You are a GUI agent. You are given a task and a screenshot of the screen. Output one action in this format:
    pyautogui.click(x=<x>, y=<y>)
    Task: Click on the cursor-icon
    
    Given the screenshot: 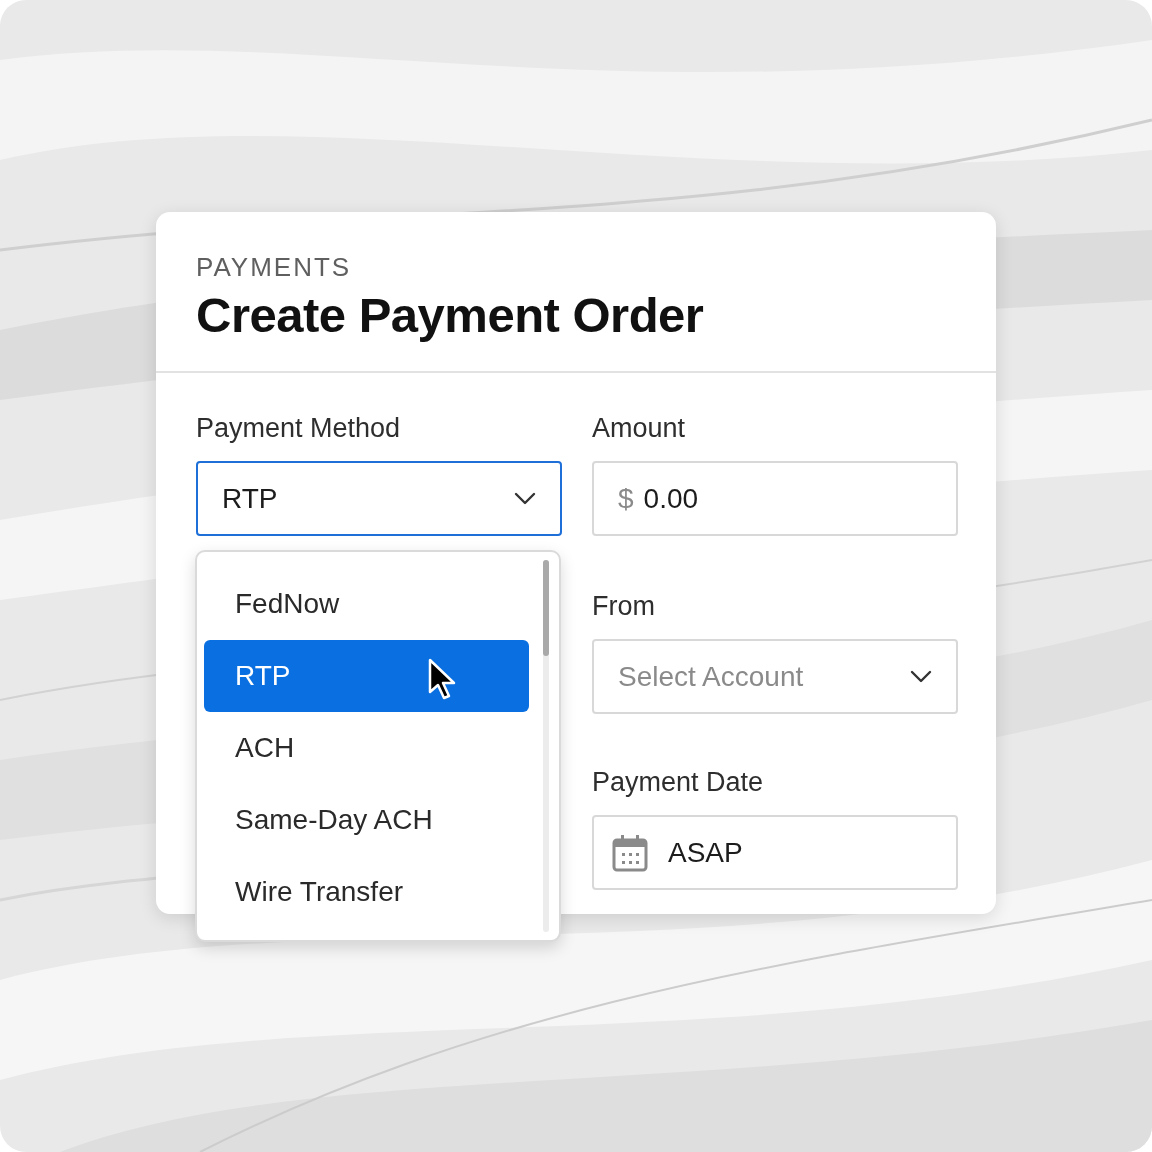 What is the action you would take?
    pyautogui.click(x=443, y=679)
    